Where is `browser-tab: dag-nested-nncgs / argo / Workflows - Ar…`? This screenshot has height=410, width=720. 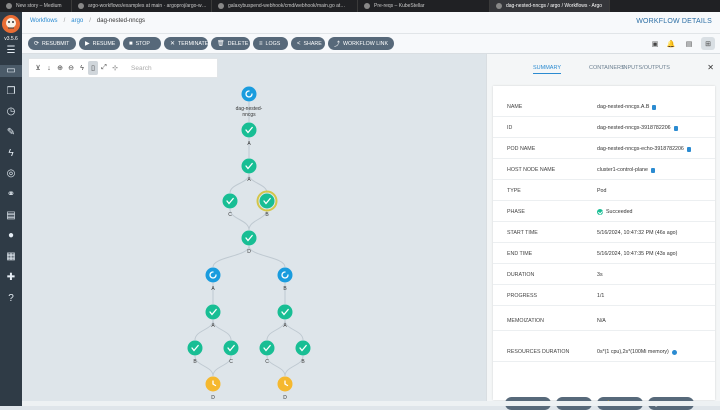 browser-tab: dag-nested-nncgs / argo / Workflows - Ar… is located at coordinates (550, 6).